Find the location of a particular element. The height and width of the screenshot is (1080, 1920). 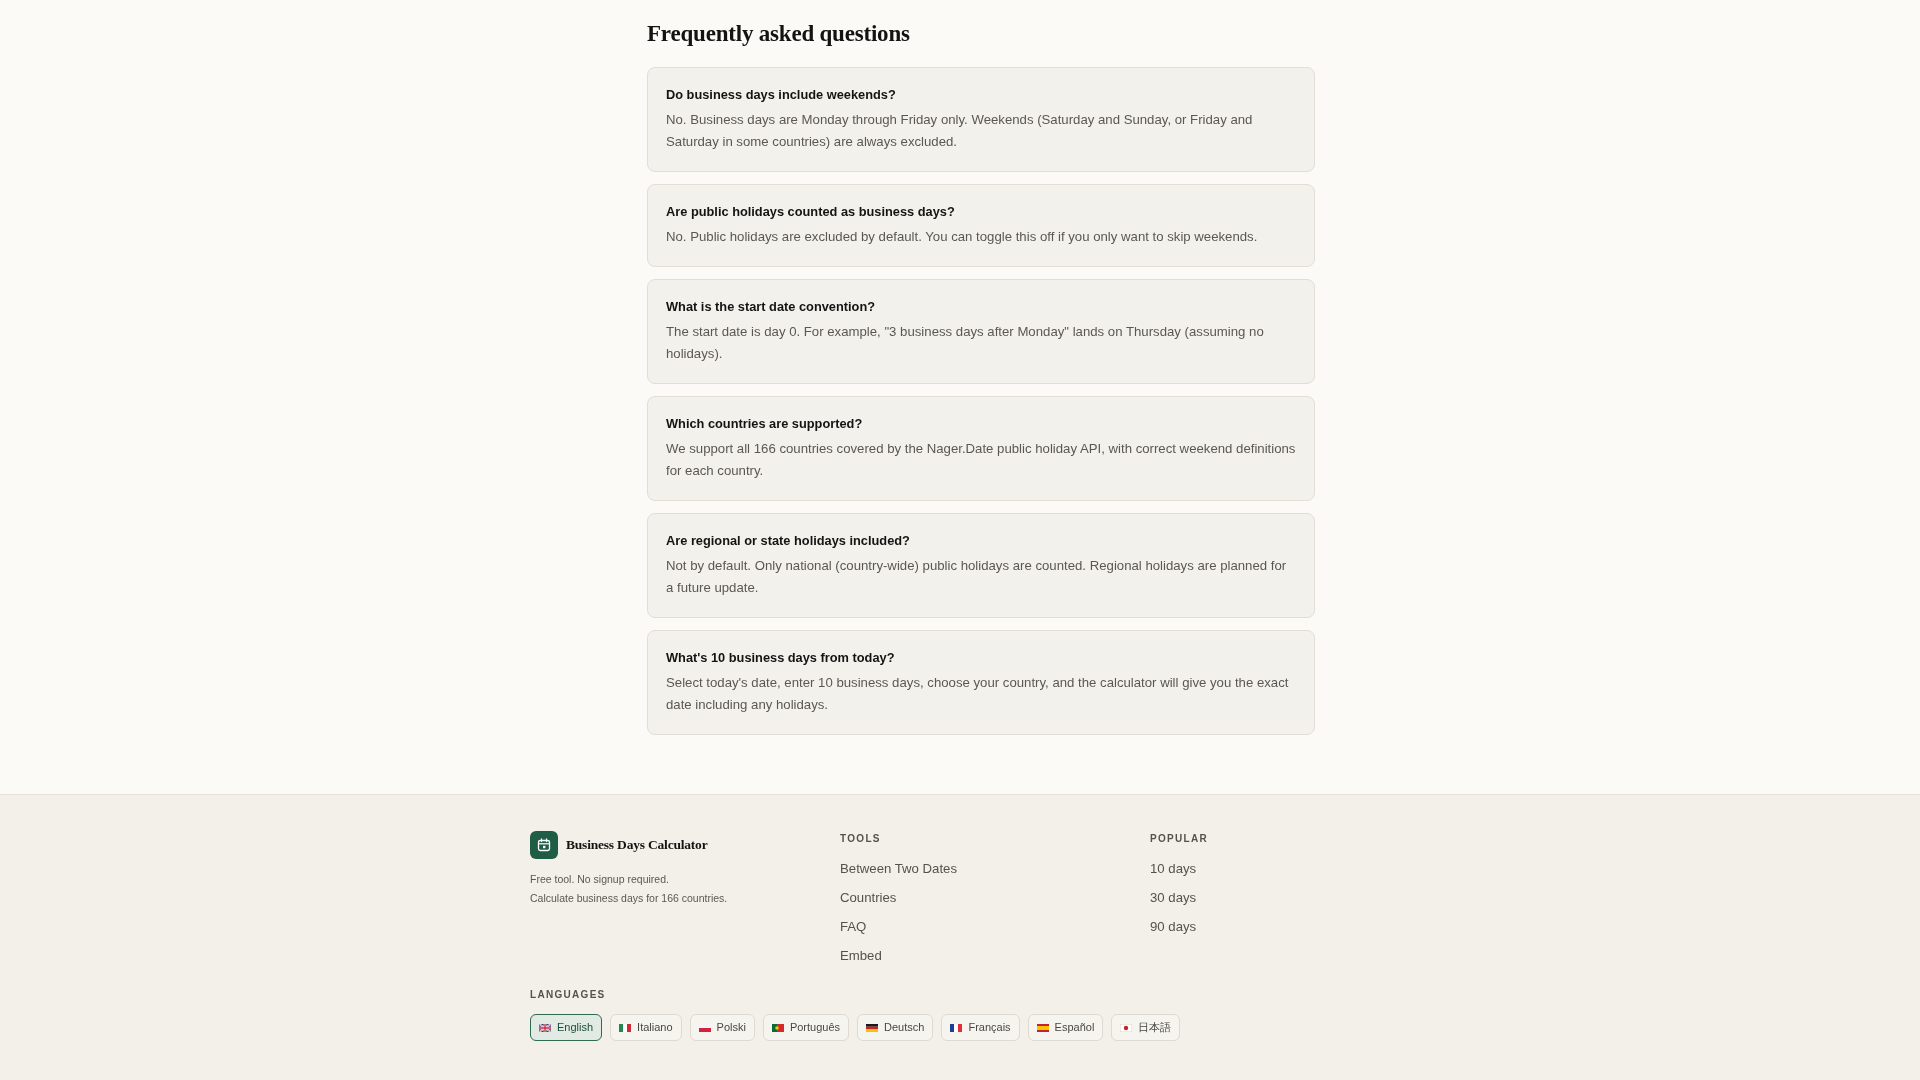

calendar-icon is located at coordinates (544, 845).